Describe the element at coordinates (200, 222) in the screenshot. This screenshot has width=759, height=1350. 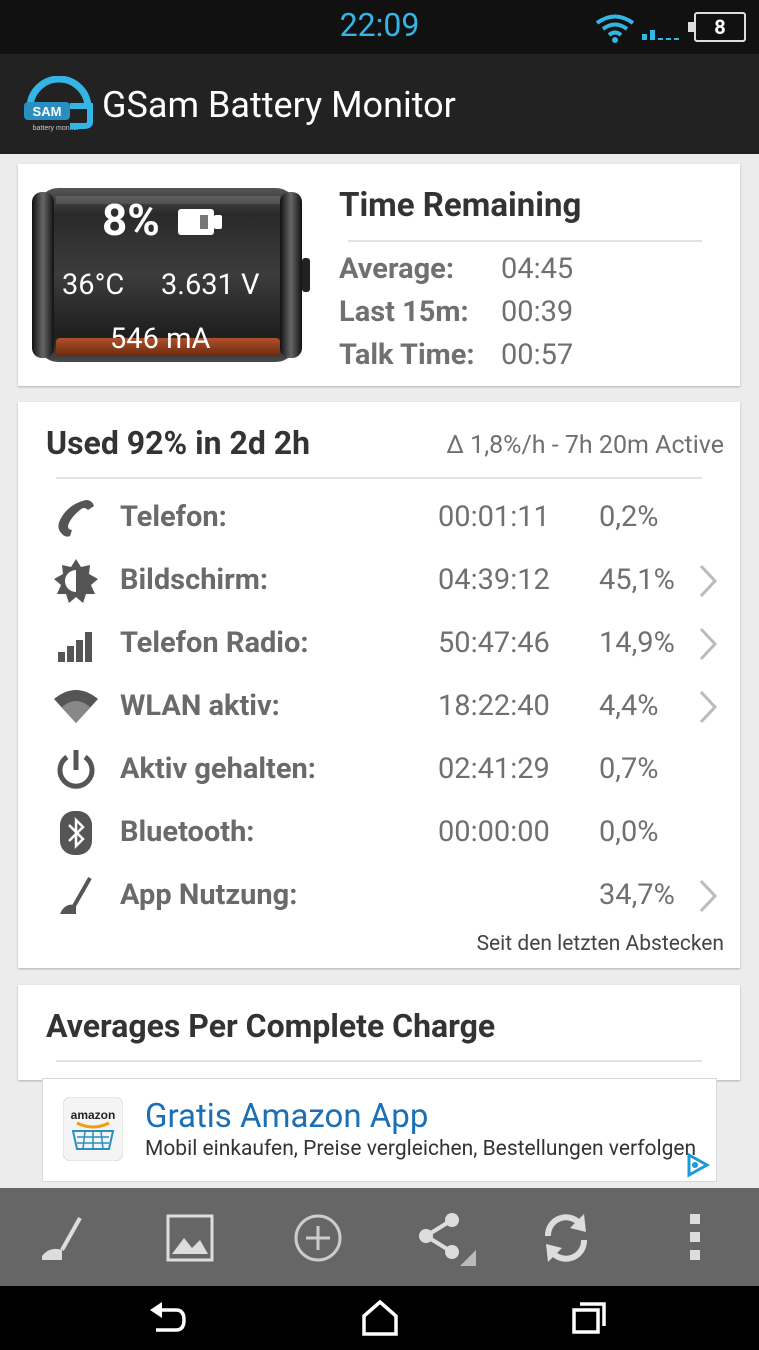
I see `charging-plug-icon` at that location.